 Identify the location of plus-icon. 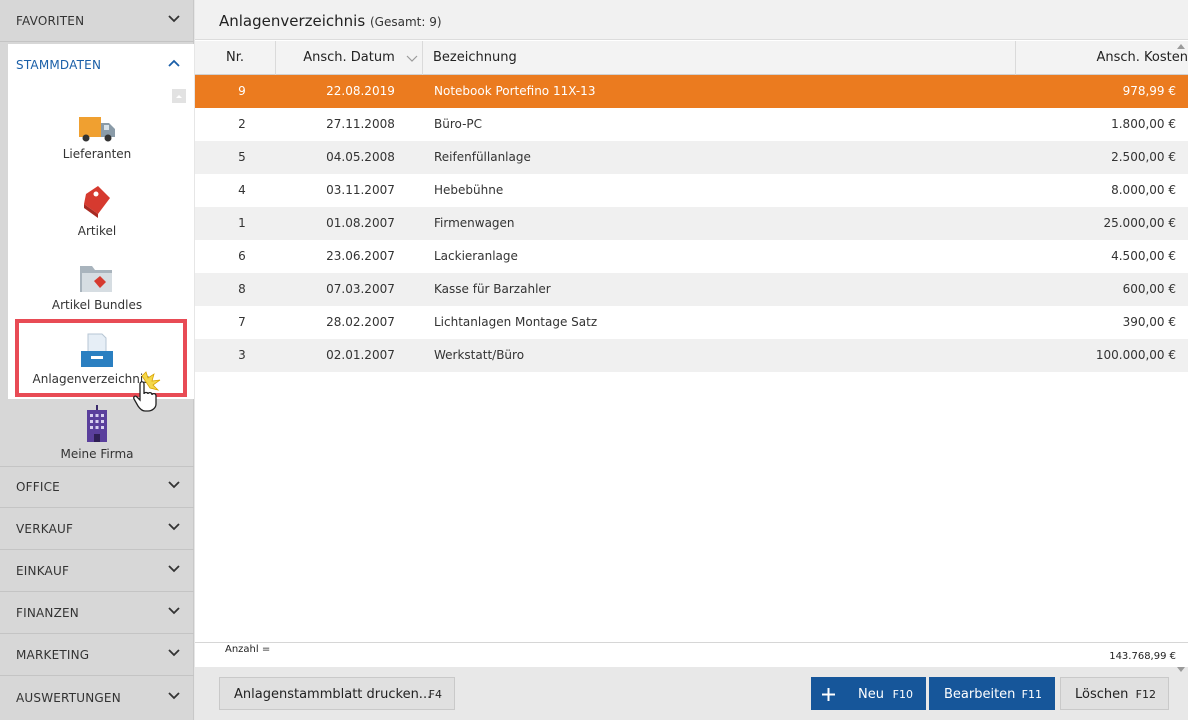
(828, 694).